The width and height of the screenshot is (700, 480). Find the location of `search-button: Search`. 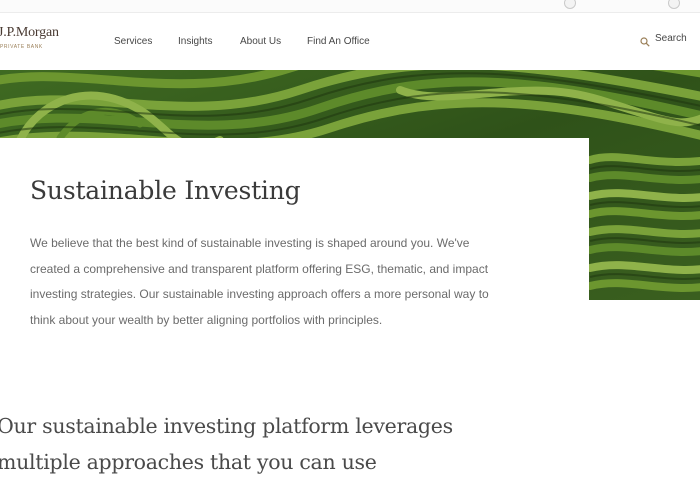

search-button: Search is located at coordinates (663, 40).